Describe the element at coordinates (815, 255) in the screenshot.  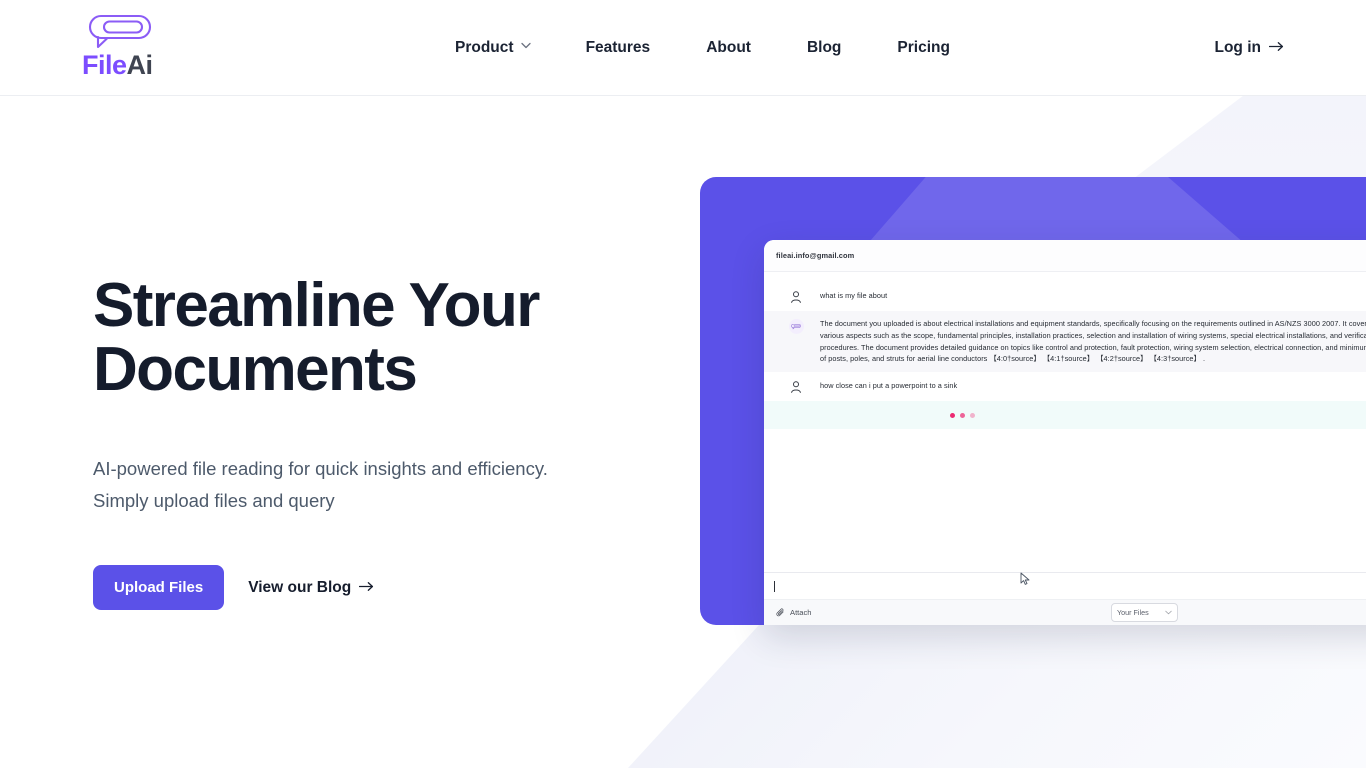
I see `account-email: fileai.info@gmail.com` at that location.